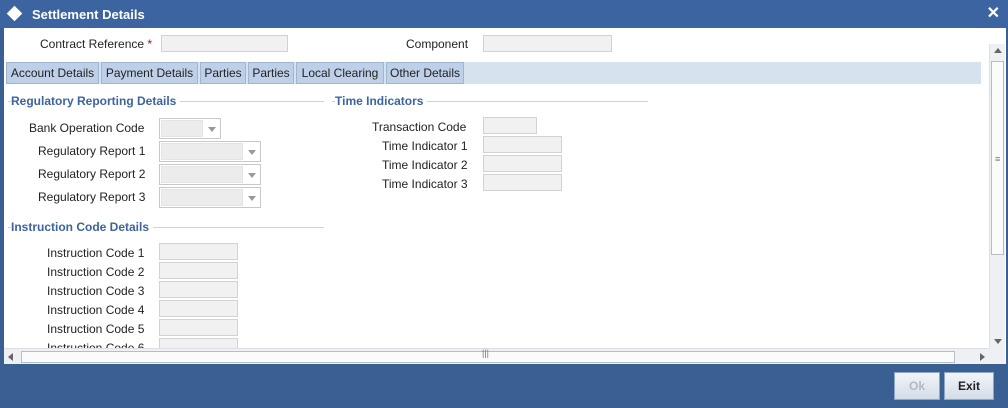 The image size is (1008, 408). What do you see at coordinates (510, 125) in the screenshot?
I see `transaction-code-field` at bounding box center [510, 125].